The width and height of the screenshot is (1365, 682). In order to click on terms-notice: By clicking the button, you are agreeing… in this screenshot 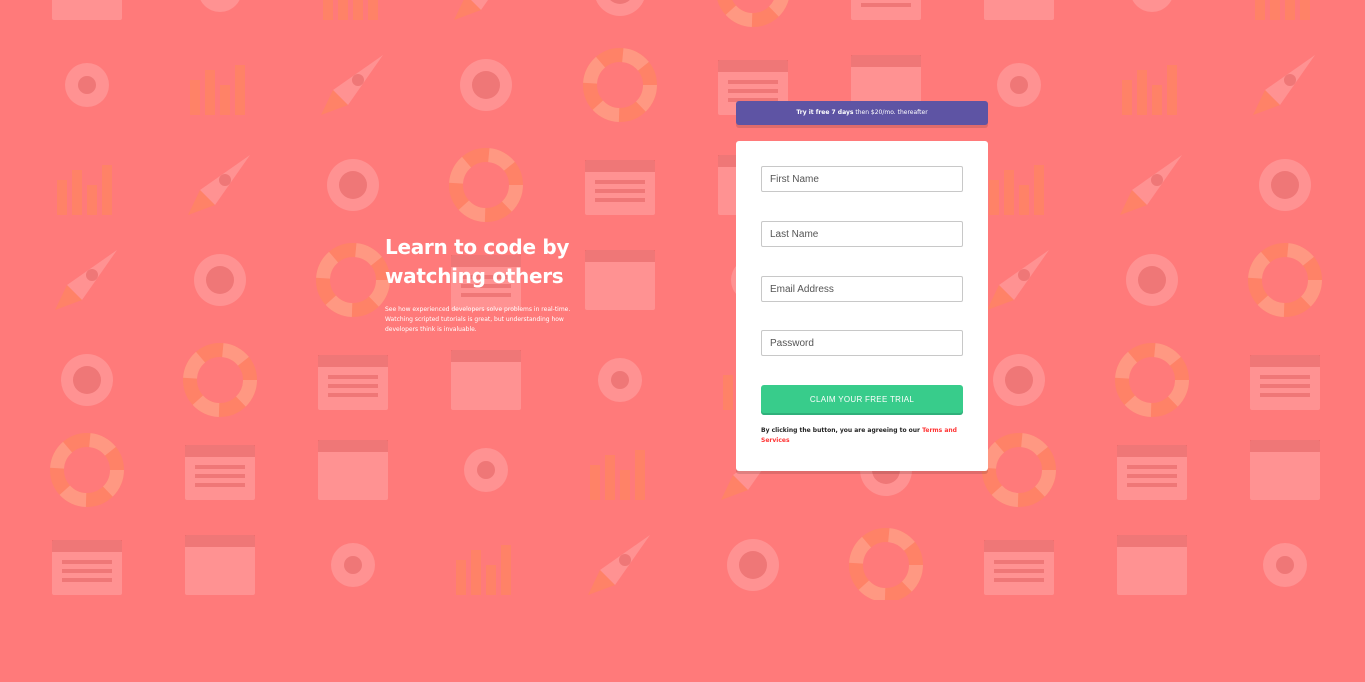, I will do `click(862, 436)`.